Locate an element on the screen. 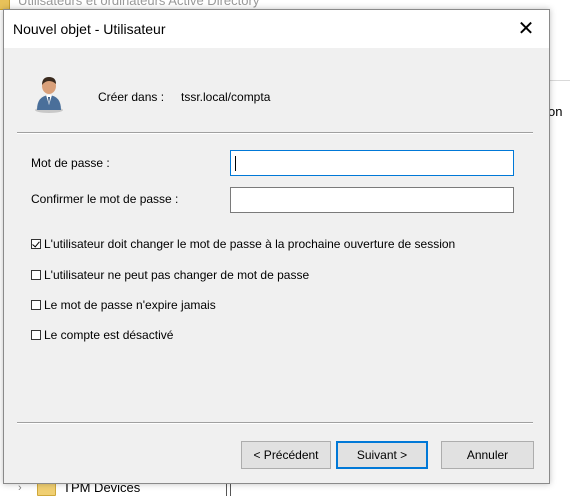 The width and height of the screenshot is (570, 496). password-field is located at coordinates (372, 163).